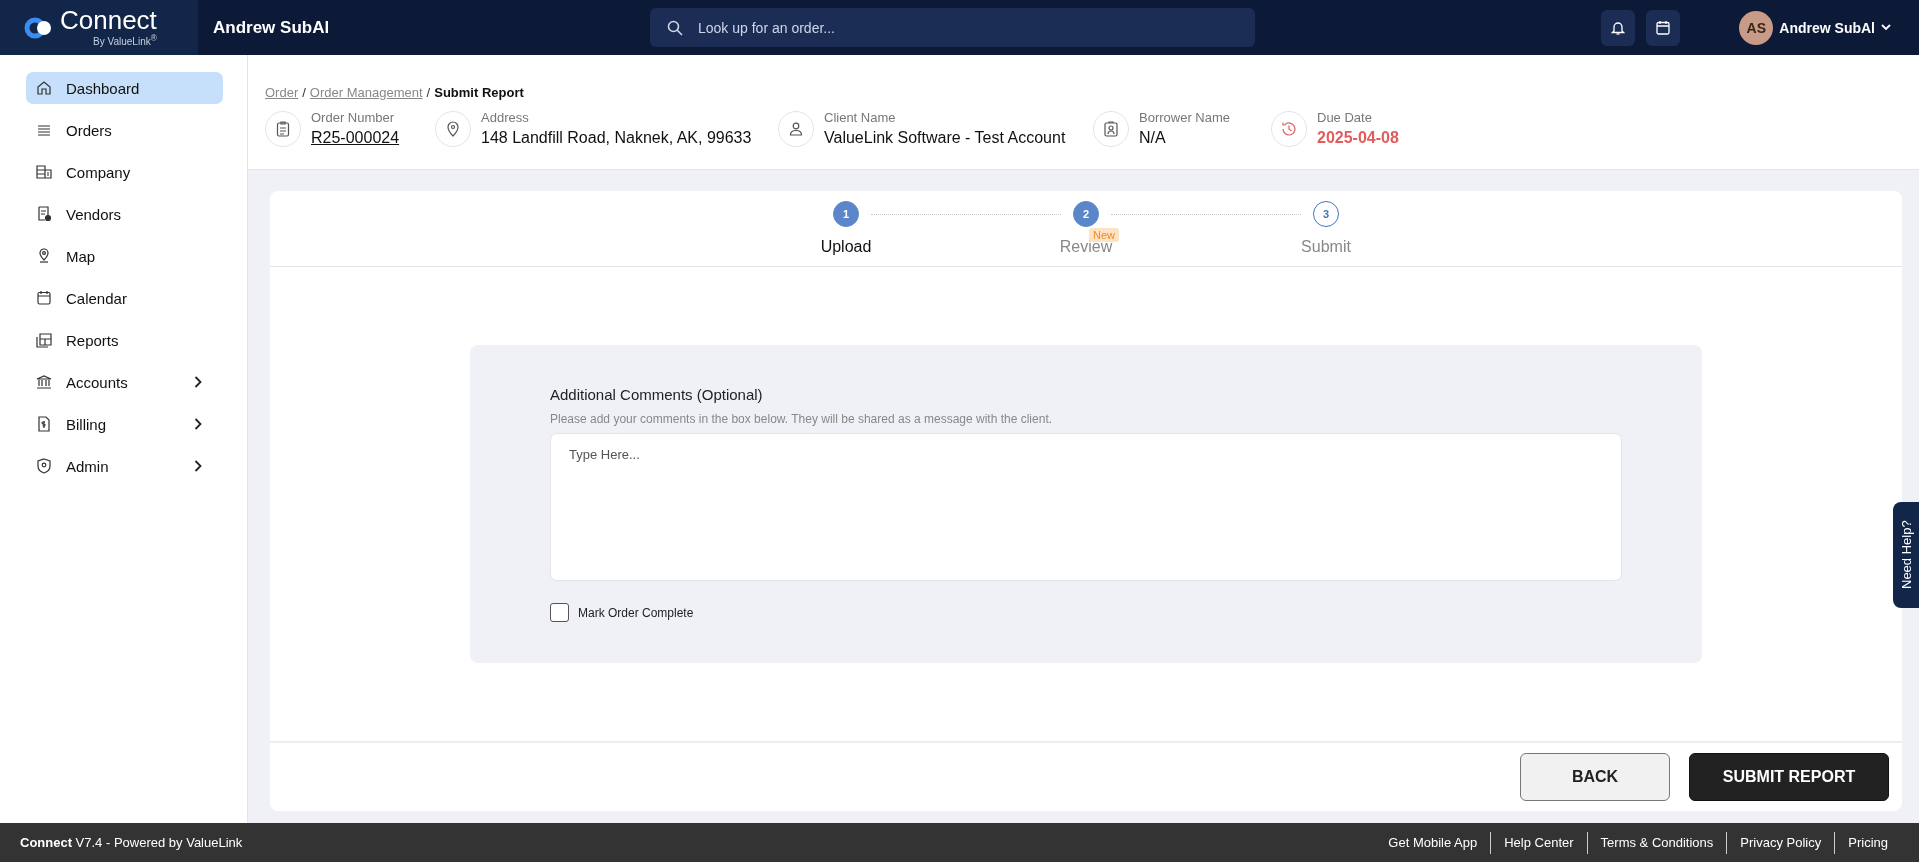  I want to click on step-number: 3, so click(1326, 214).